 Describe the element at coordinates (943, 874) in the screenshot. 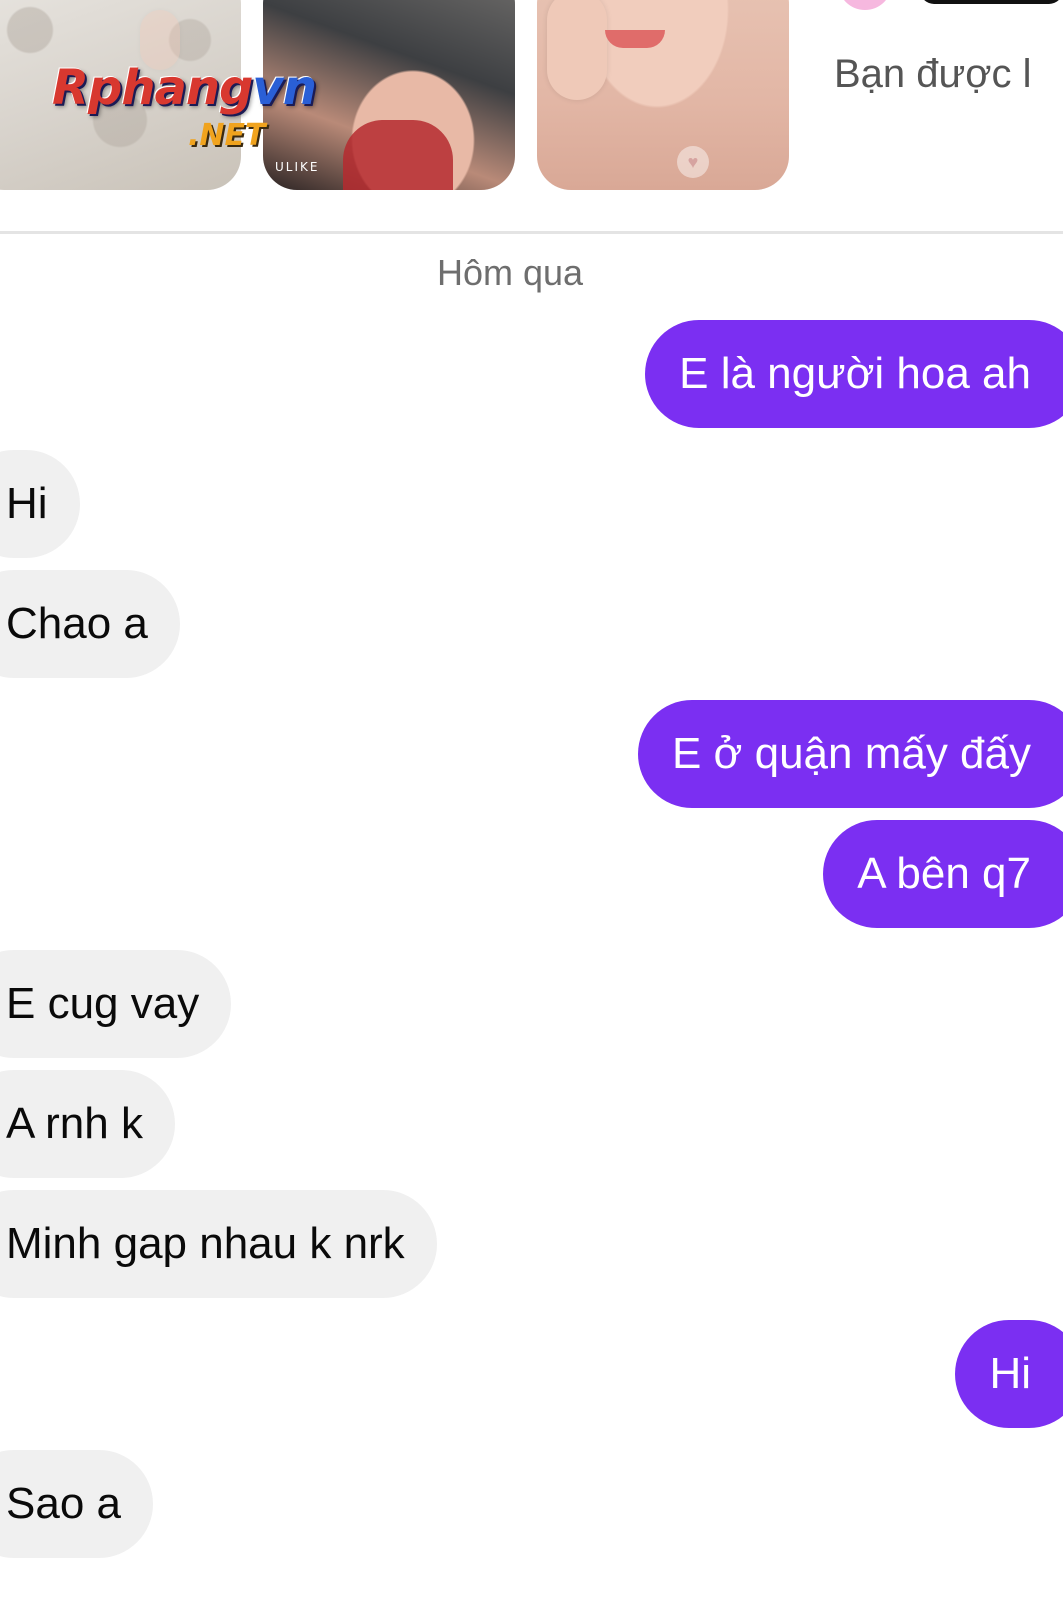

I see `sent-message-bubble: A bên q7` at that location.